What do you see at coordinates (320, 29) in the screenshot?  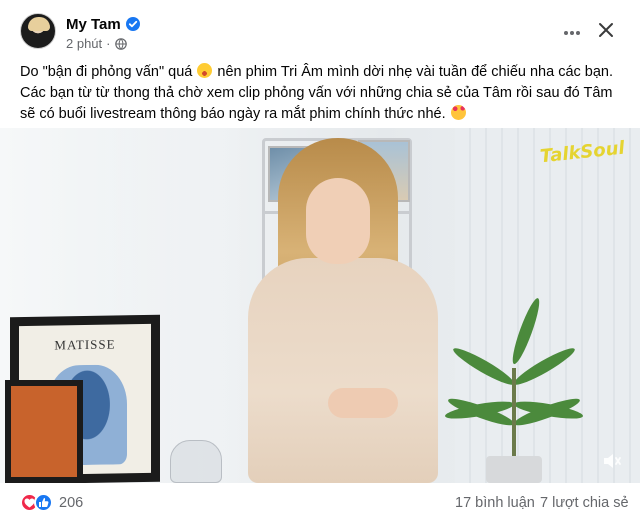 I see `post-header: My Tam 2 phút ·` at bounding box center [320, 29].